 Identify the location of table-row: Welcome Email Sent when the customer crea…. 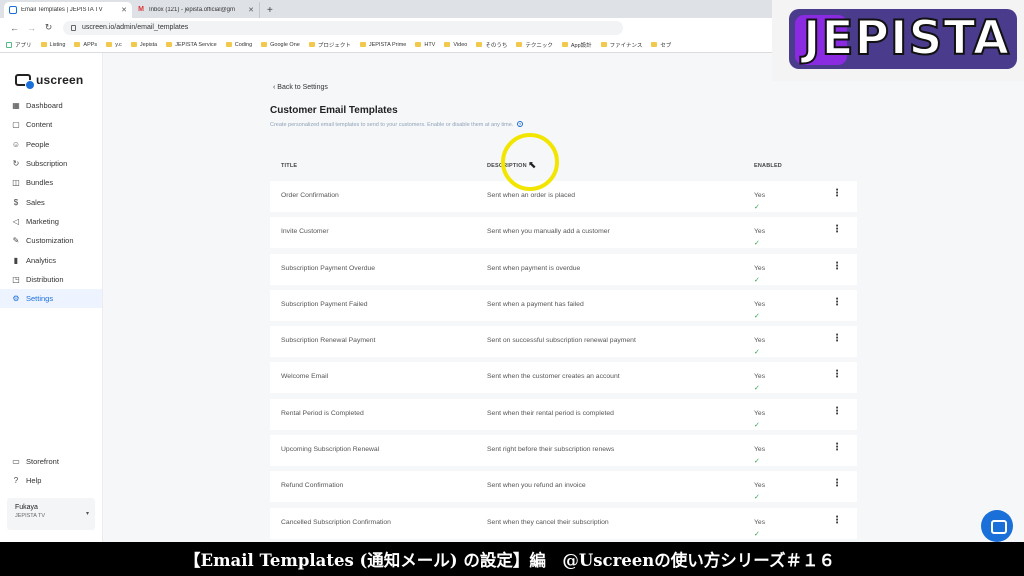
(563, 378).